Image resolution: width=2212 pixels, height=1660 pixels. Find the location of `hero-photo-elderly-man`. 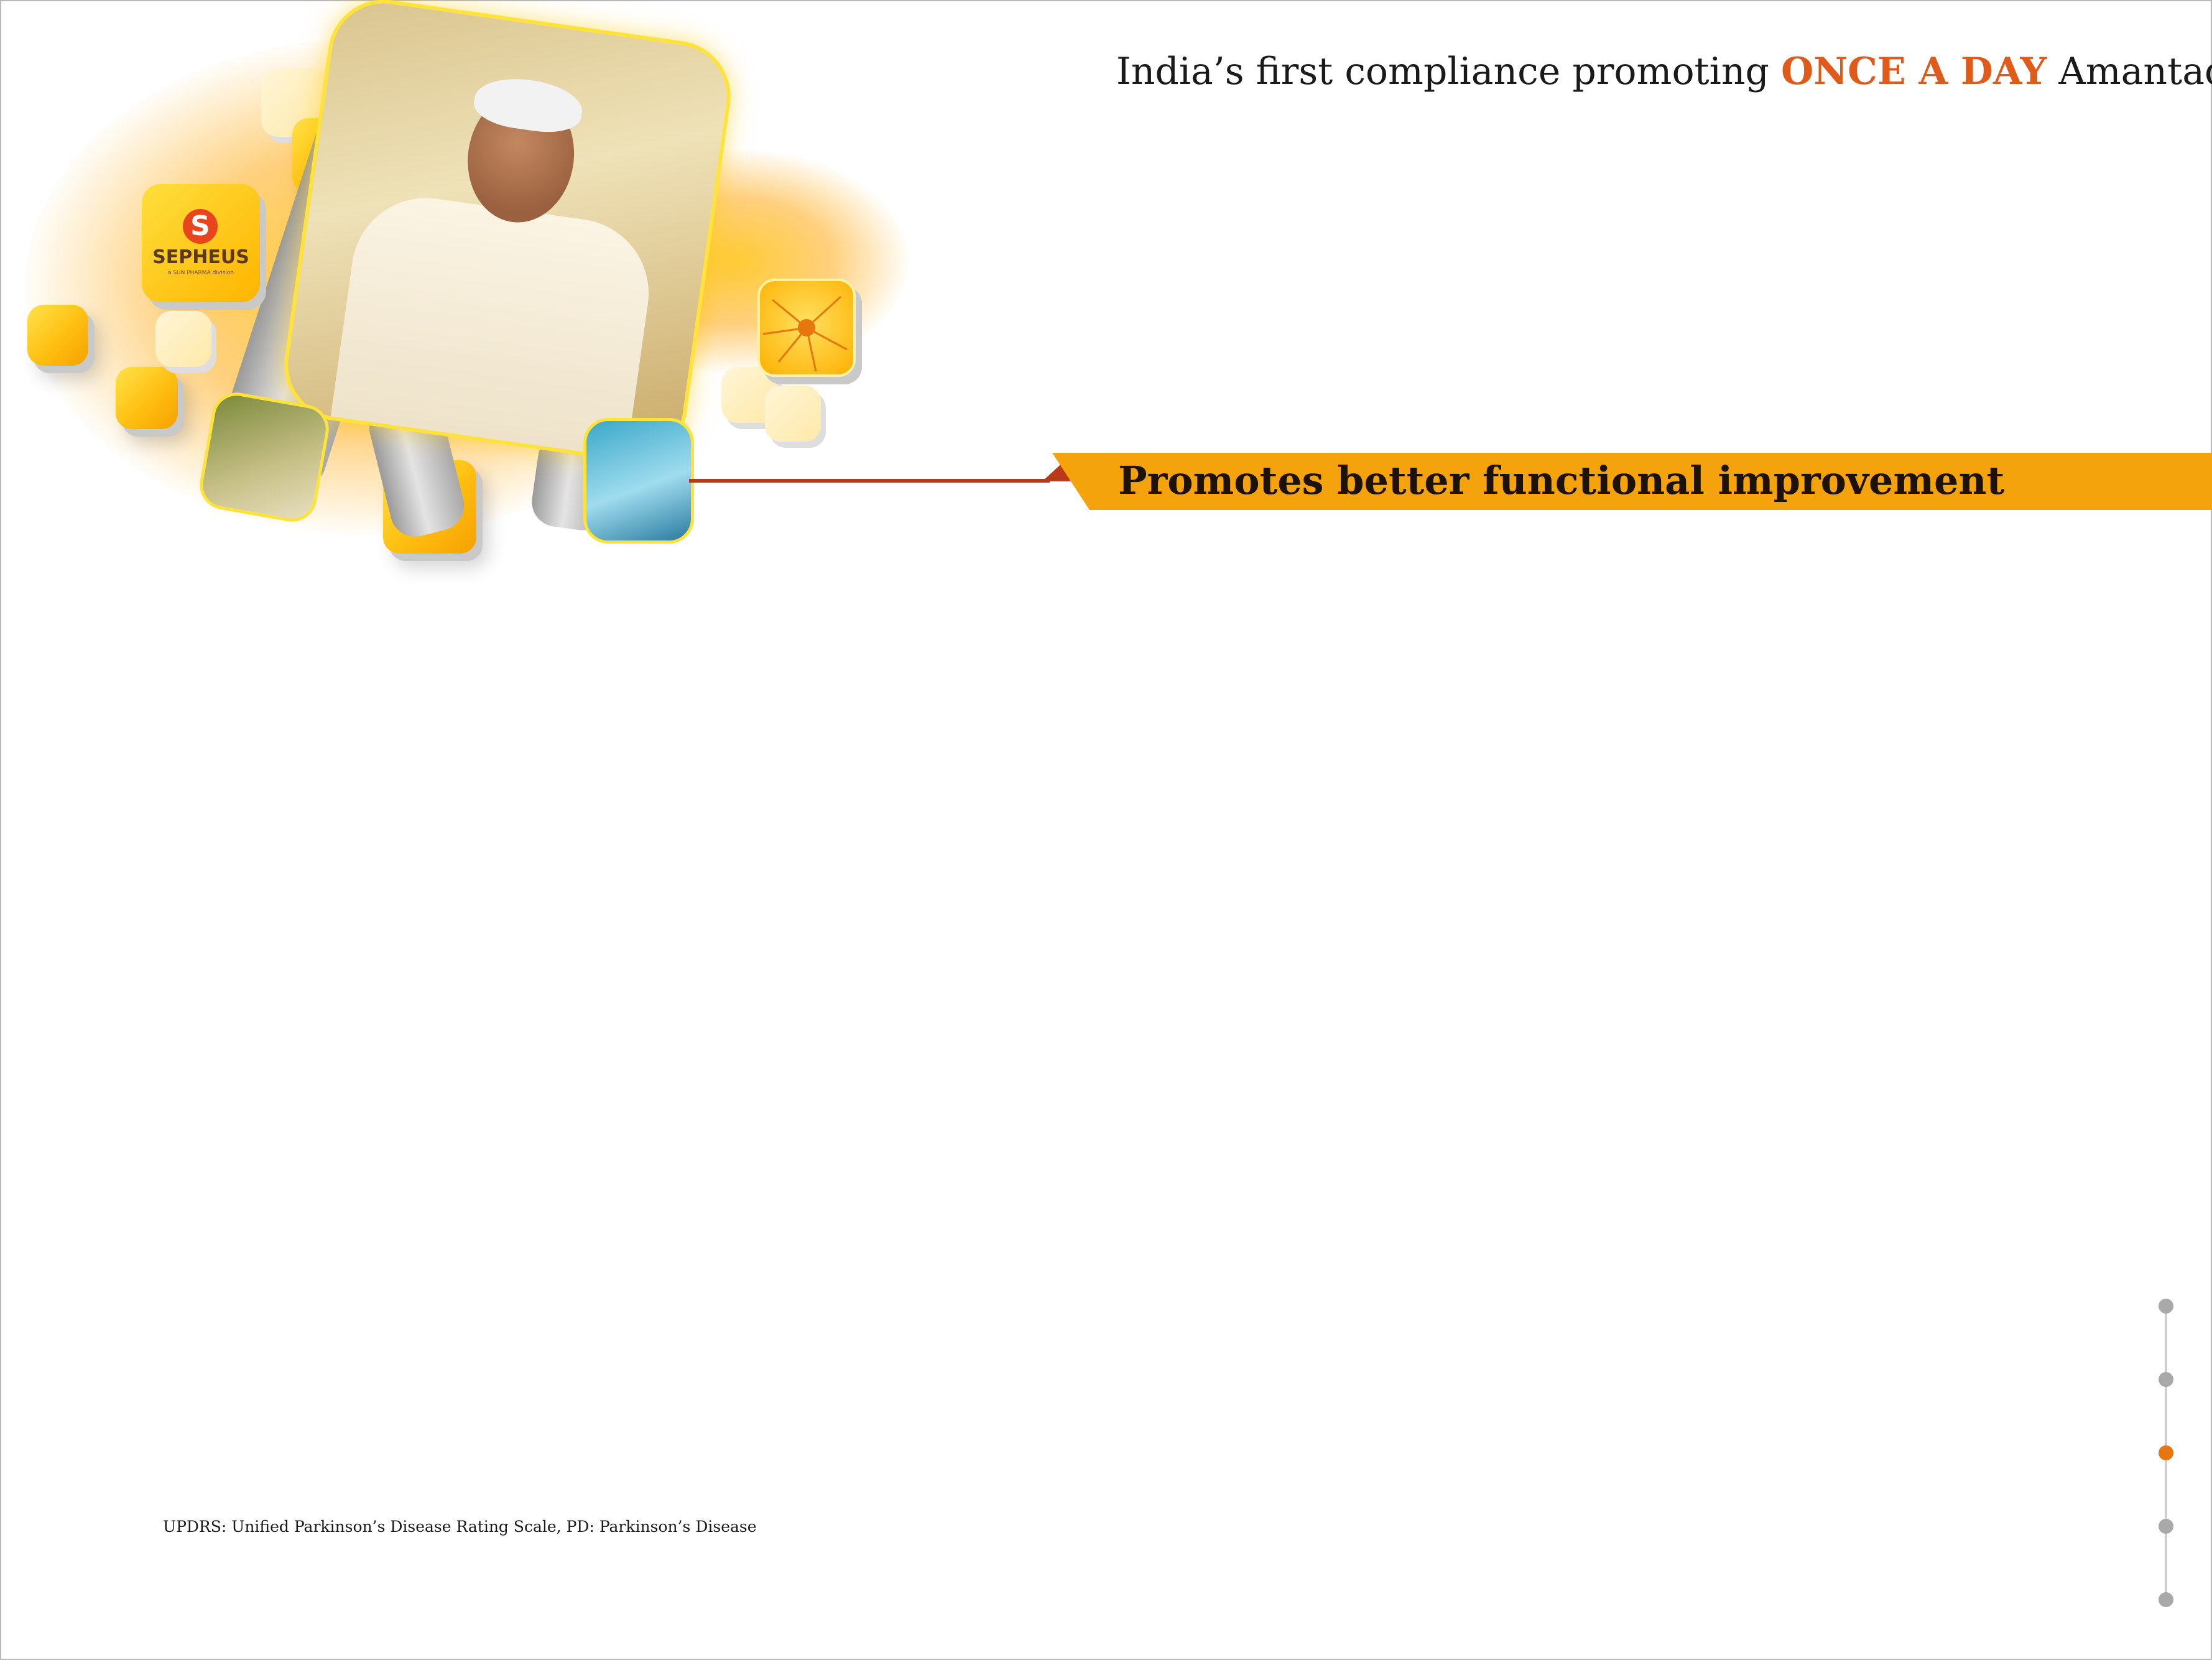

hero-photo-elderly-man is located at coordinates (507, 235).